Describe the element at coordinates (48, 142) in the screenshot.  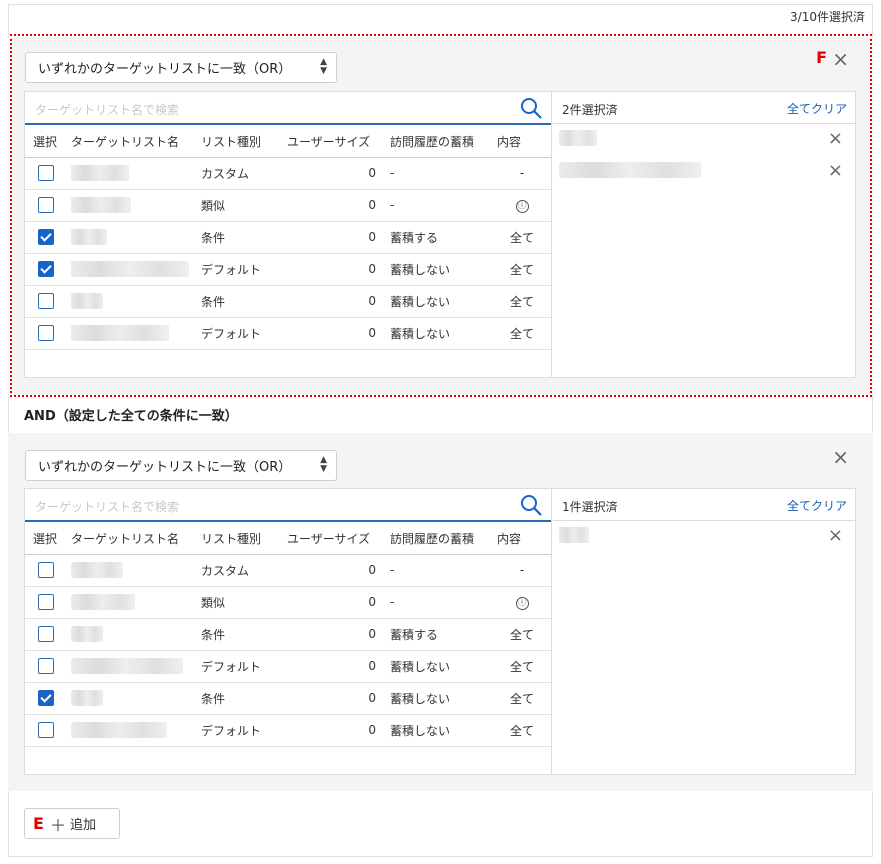
I see `column-header: 選択` at that location.